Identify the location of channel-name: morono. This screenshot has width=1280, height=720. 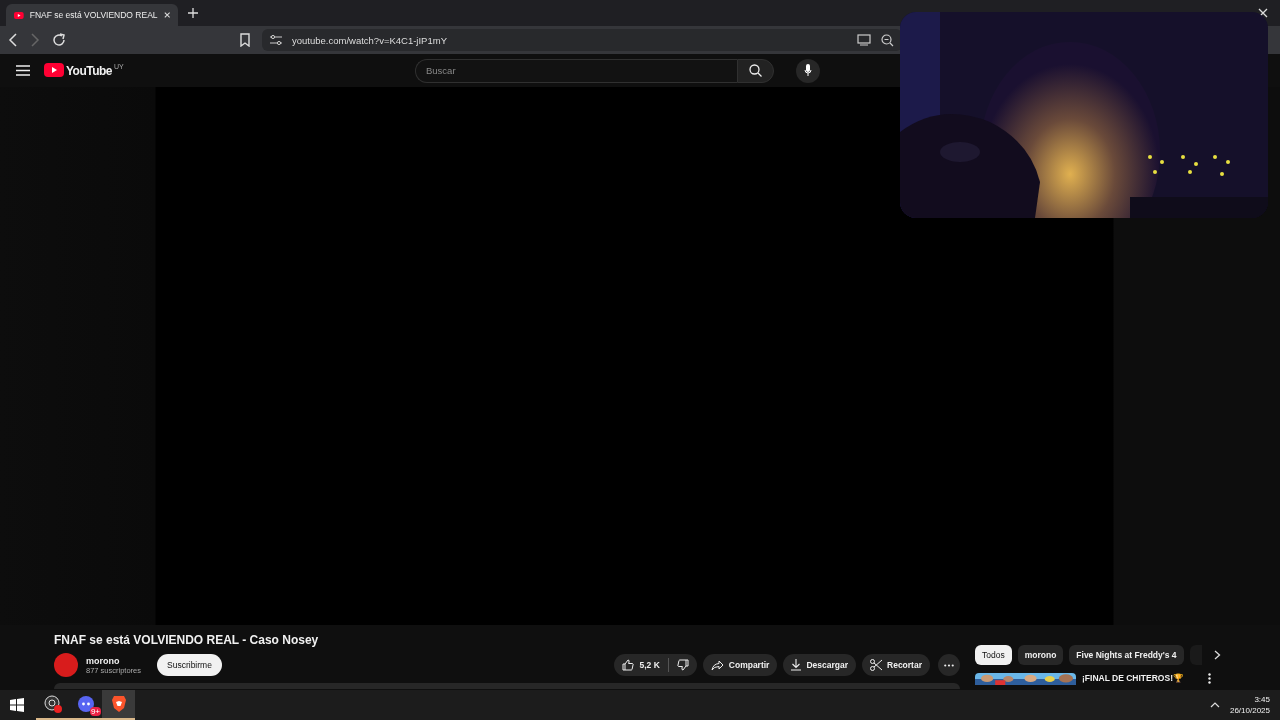
(114, 660).